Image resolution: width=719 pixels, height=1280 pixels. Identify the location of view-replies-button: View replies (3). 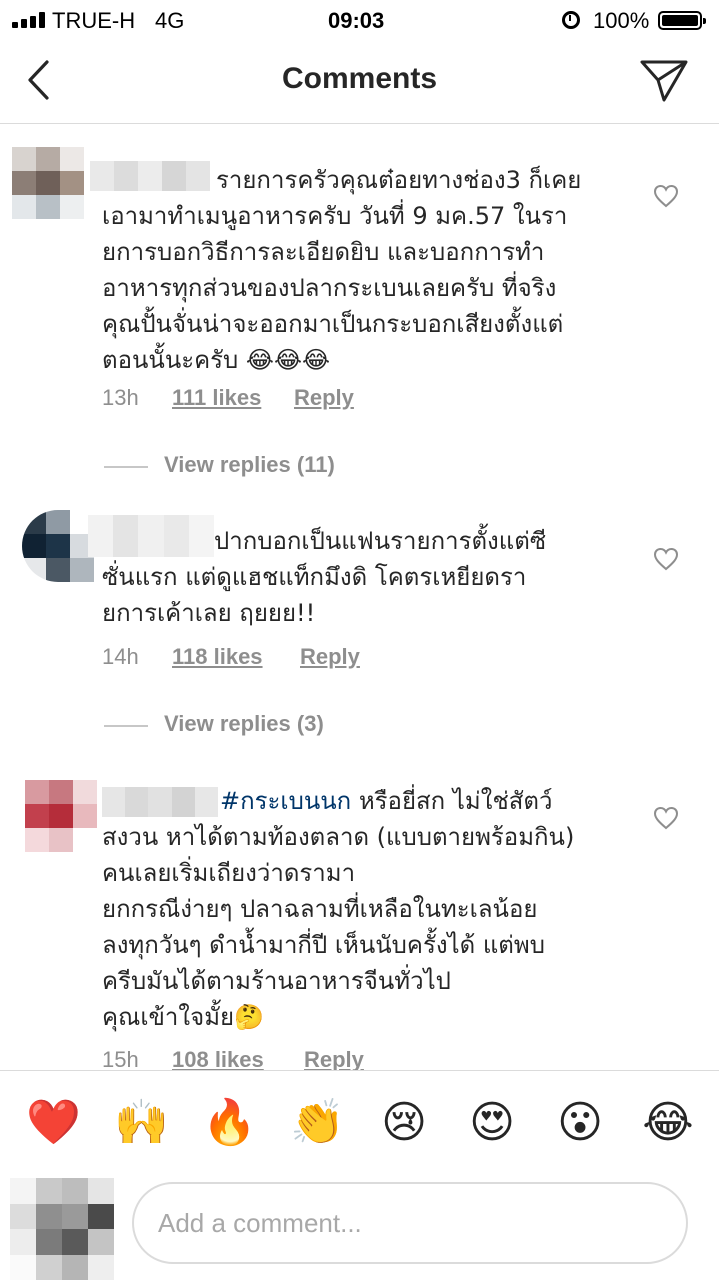
(234, 726).